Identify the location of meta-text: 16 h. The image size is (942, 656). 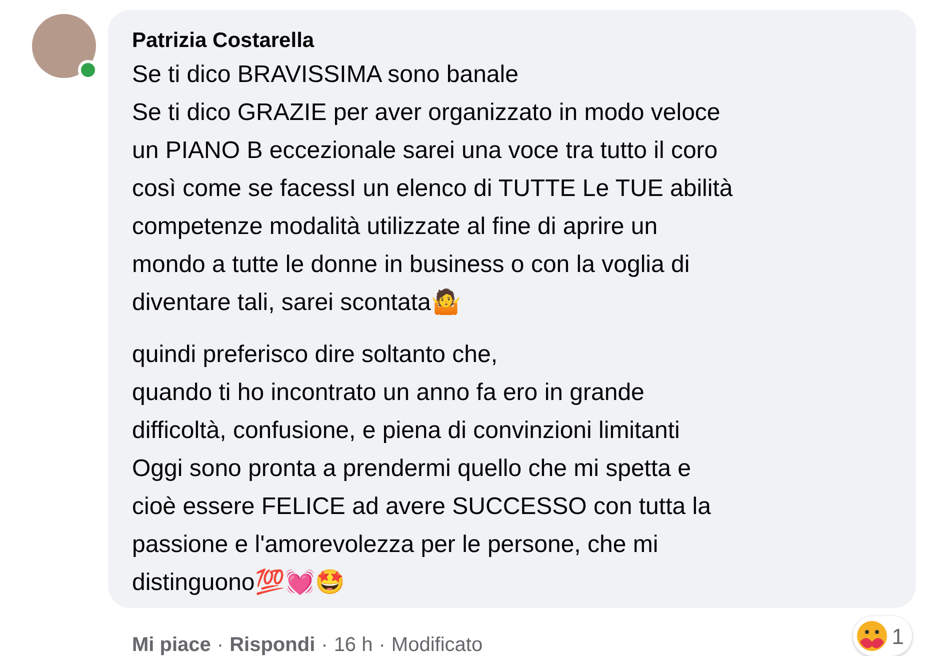
(353, 644).